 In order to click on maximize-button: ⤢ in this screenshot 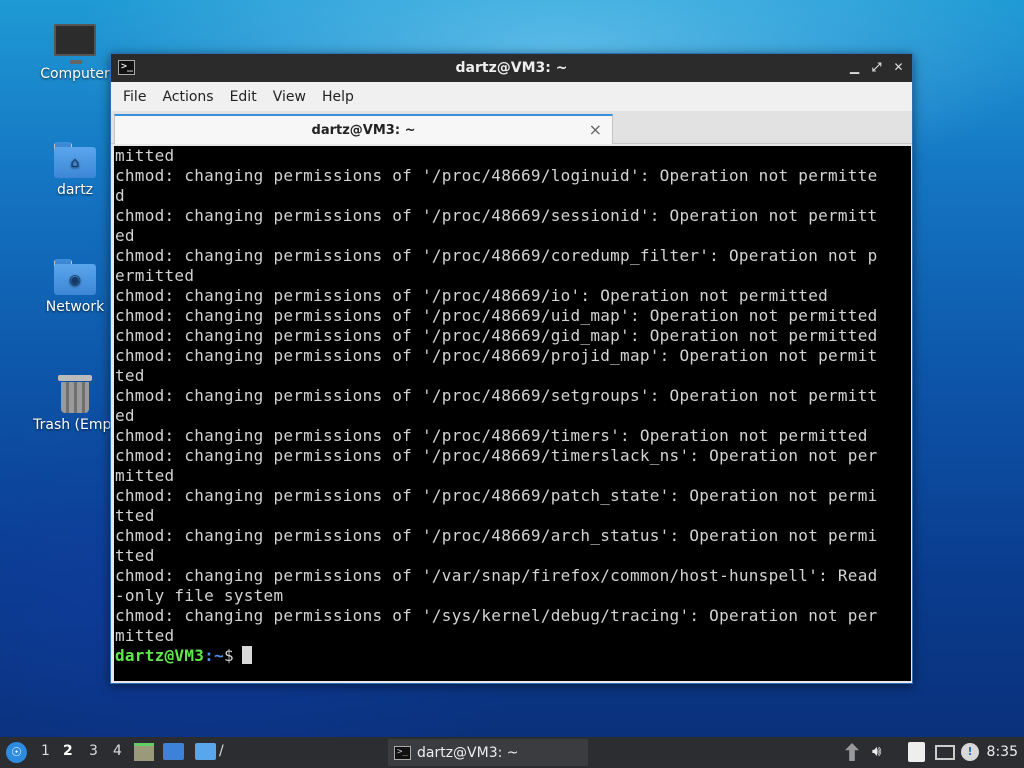, I will do `click(876, 67)`.